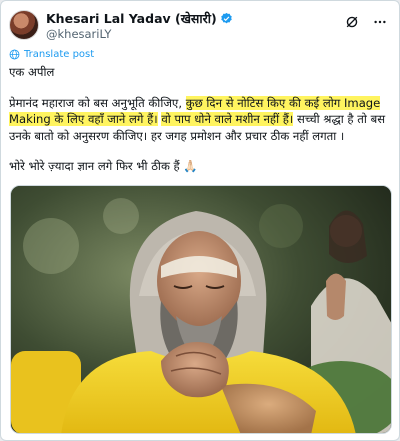 The image size is (400, 441). I want to click on post-paragraph-1: एक अपील, so click(32, 72).